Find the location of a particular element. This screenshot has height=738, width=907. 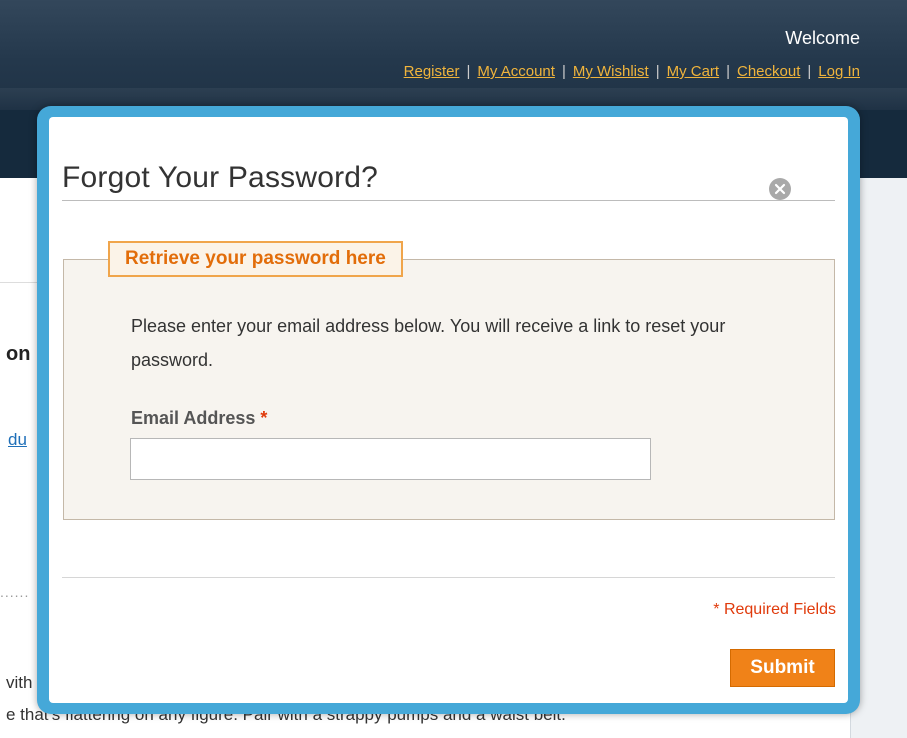

email-label: Email Address * is located at coordinates (199, 418).